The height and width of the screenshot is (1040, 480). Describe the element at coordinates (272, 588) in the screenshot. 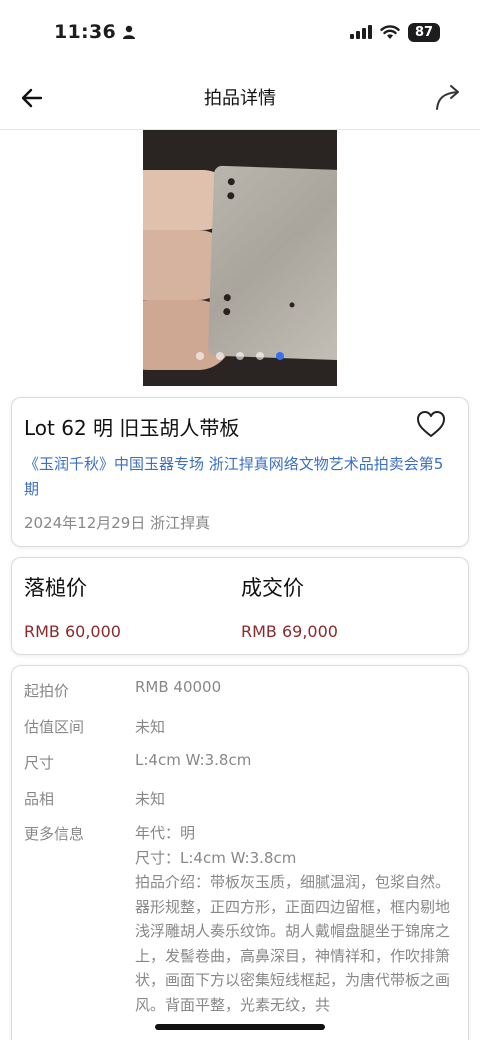

I see `deal-price-label: 成交价` at that location.